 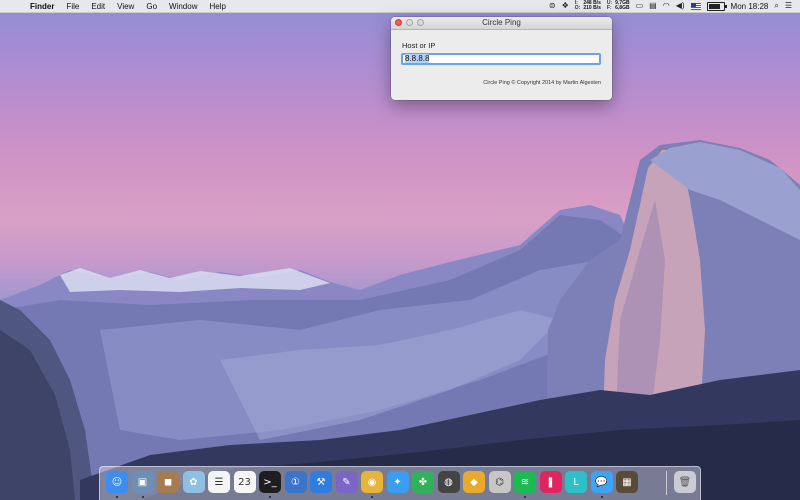 I want to click on kaleidoscope-icon: ❚, so click(x=550, y=482).